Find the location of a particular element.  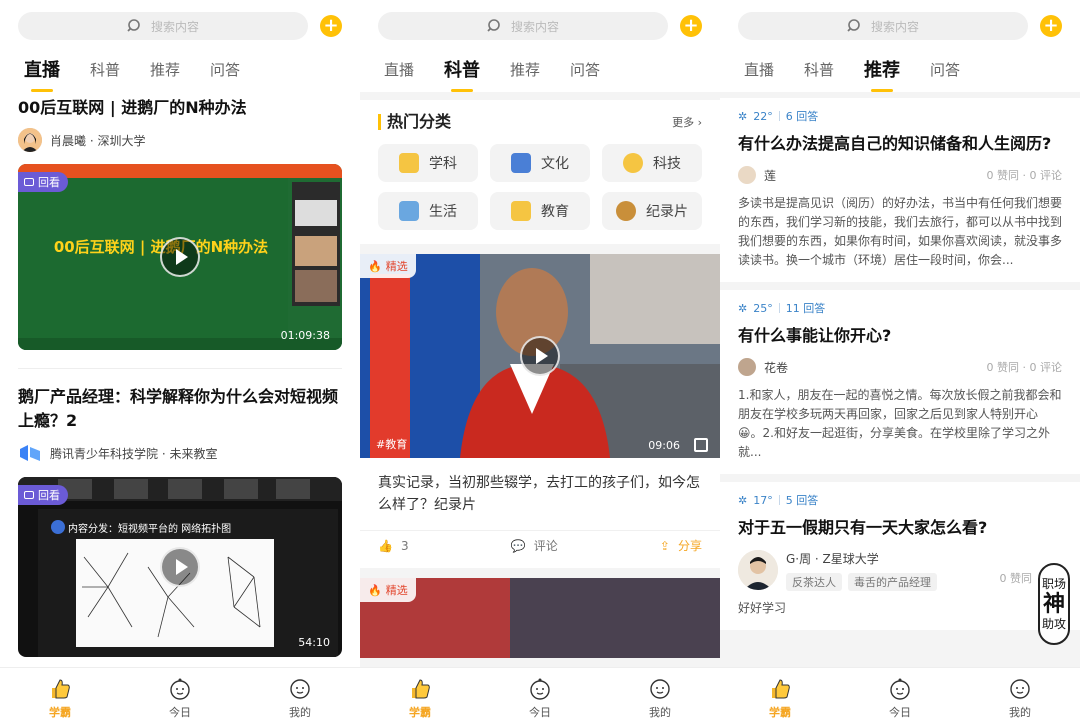

answer-user: 莲 is located at coordinates (770, 175).